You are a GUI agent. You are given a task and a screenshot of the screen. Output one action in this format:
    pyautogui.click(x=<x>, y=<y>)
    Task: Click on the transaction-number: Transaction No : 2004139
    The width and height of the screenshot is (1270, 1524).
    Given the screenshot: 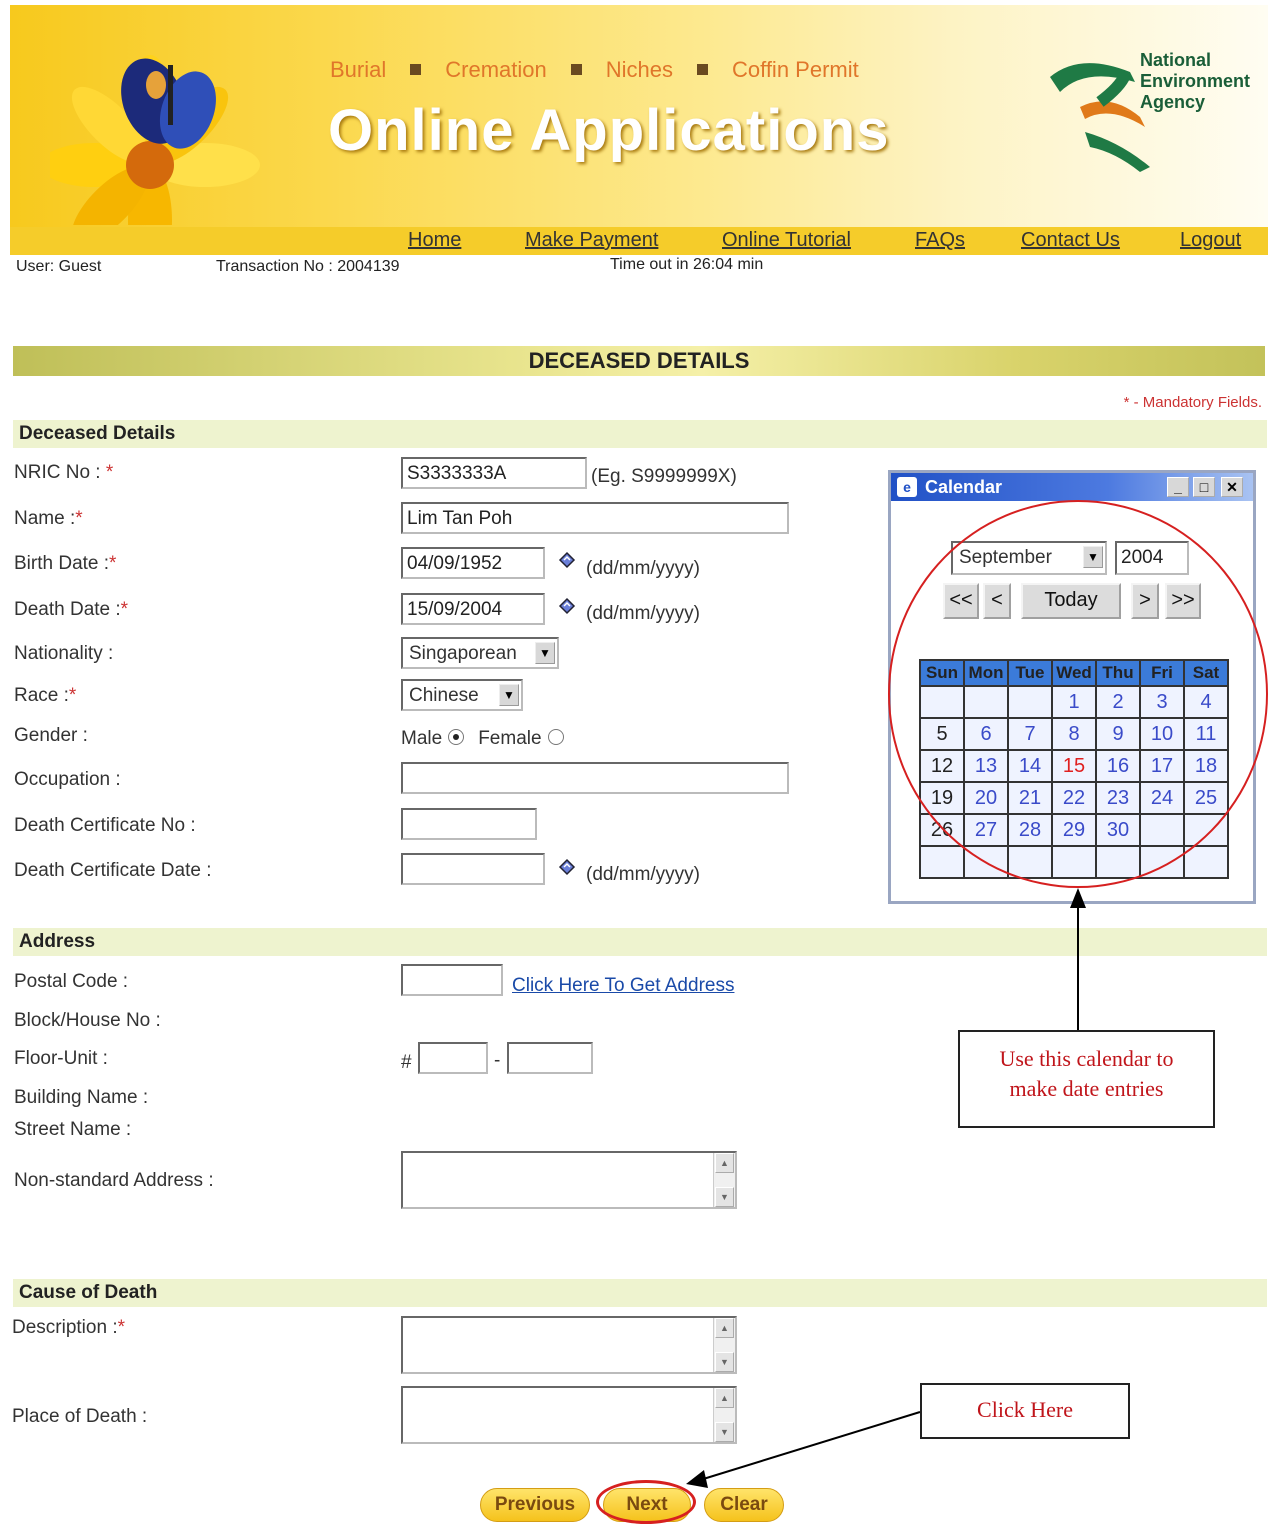 What is the action you would take?
    pyautogui.click(x=308, y=266)
    